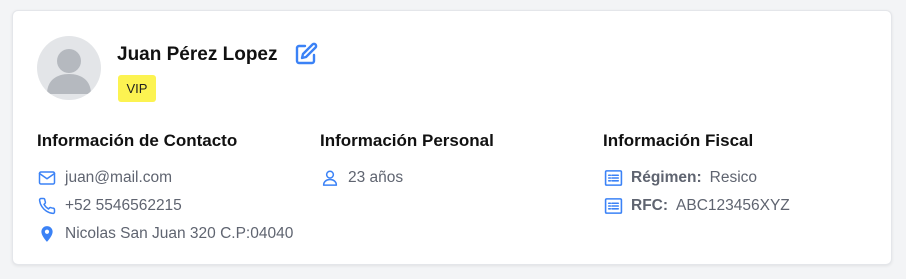 This screenshot has height=279, width=906. Describe the element at coordinates (197, 54) in the screenshot. I see `client-name: Juan Pérez Lopez` at that location.